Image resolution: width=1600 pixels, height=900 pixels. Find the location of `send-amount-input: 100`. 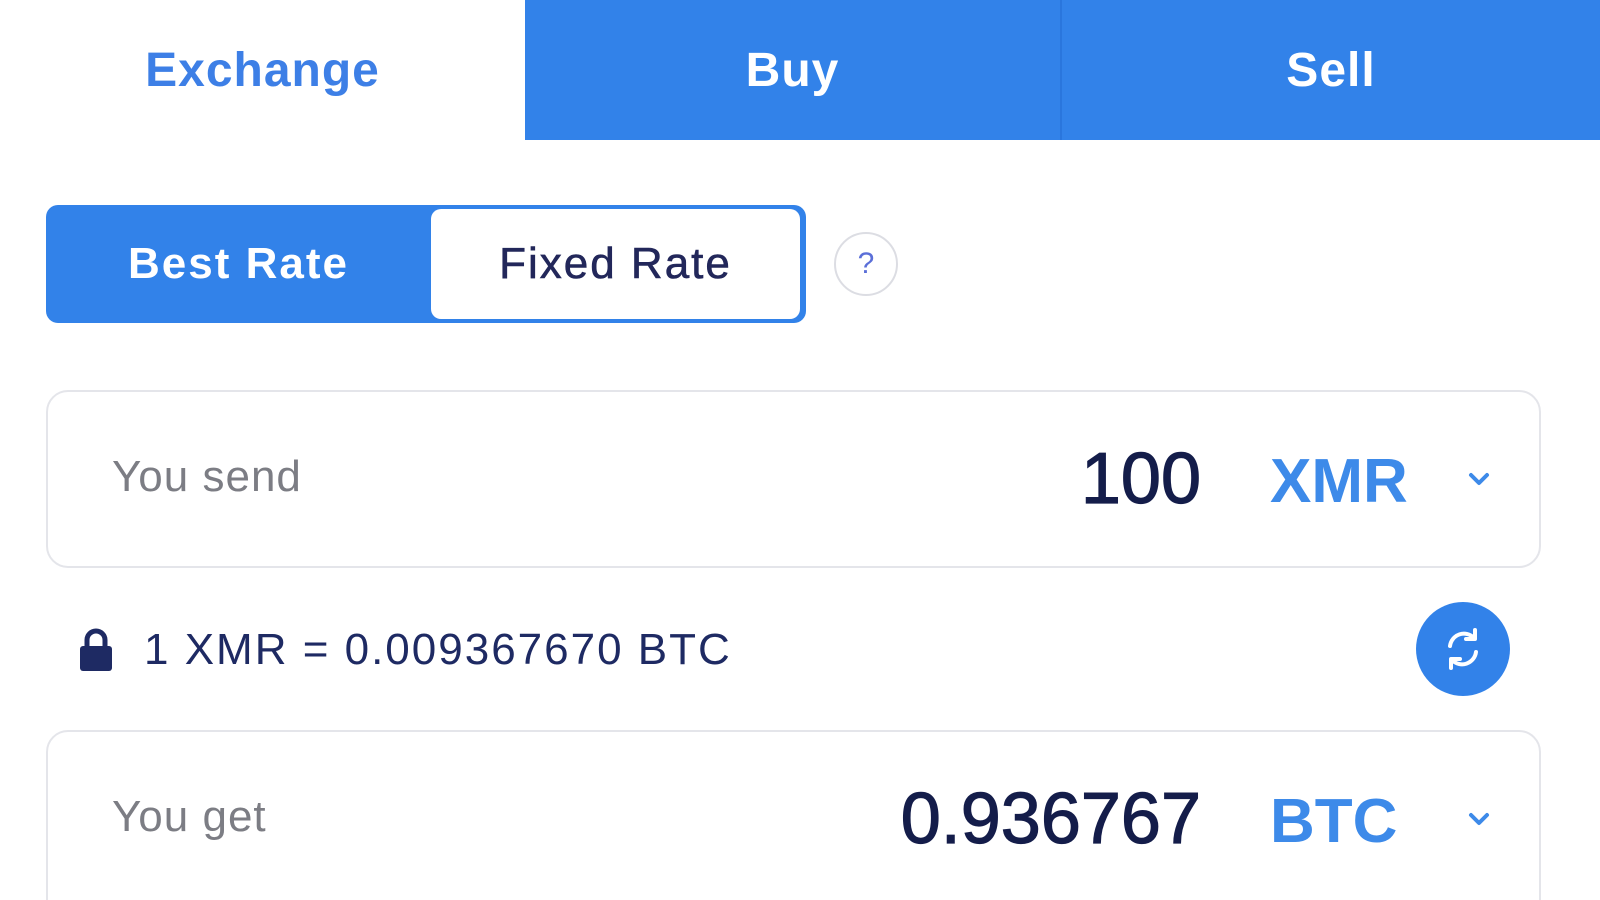

send-amount-input: 100 is located at coordinates (1140, 479).